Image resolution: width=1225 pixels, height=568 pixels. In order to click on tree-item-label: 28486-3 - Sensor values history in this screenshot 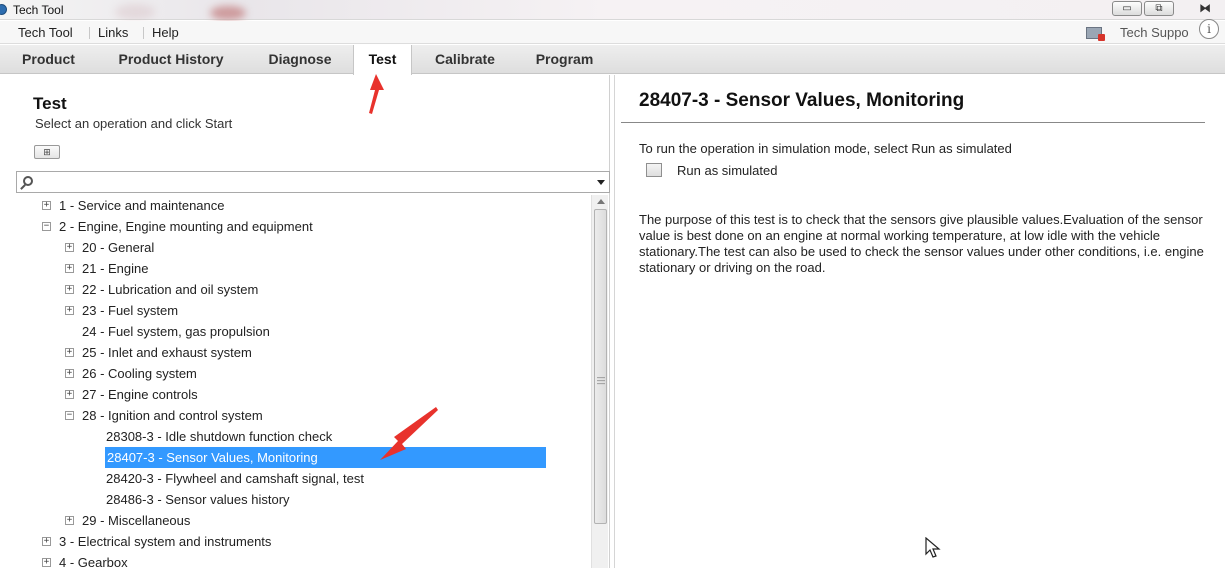, I will do `click(198, 499)`.